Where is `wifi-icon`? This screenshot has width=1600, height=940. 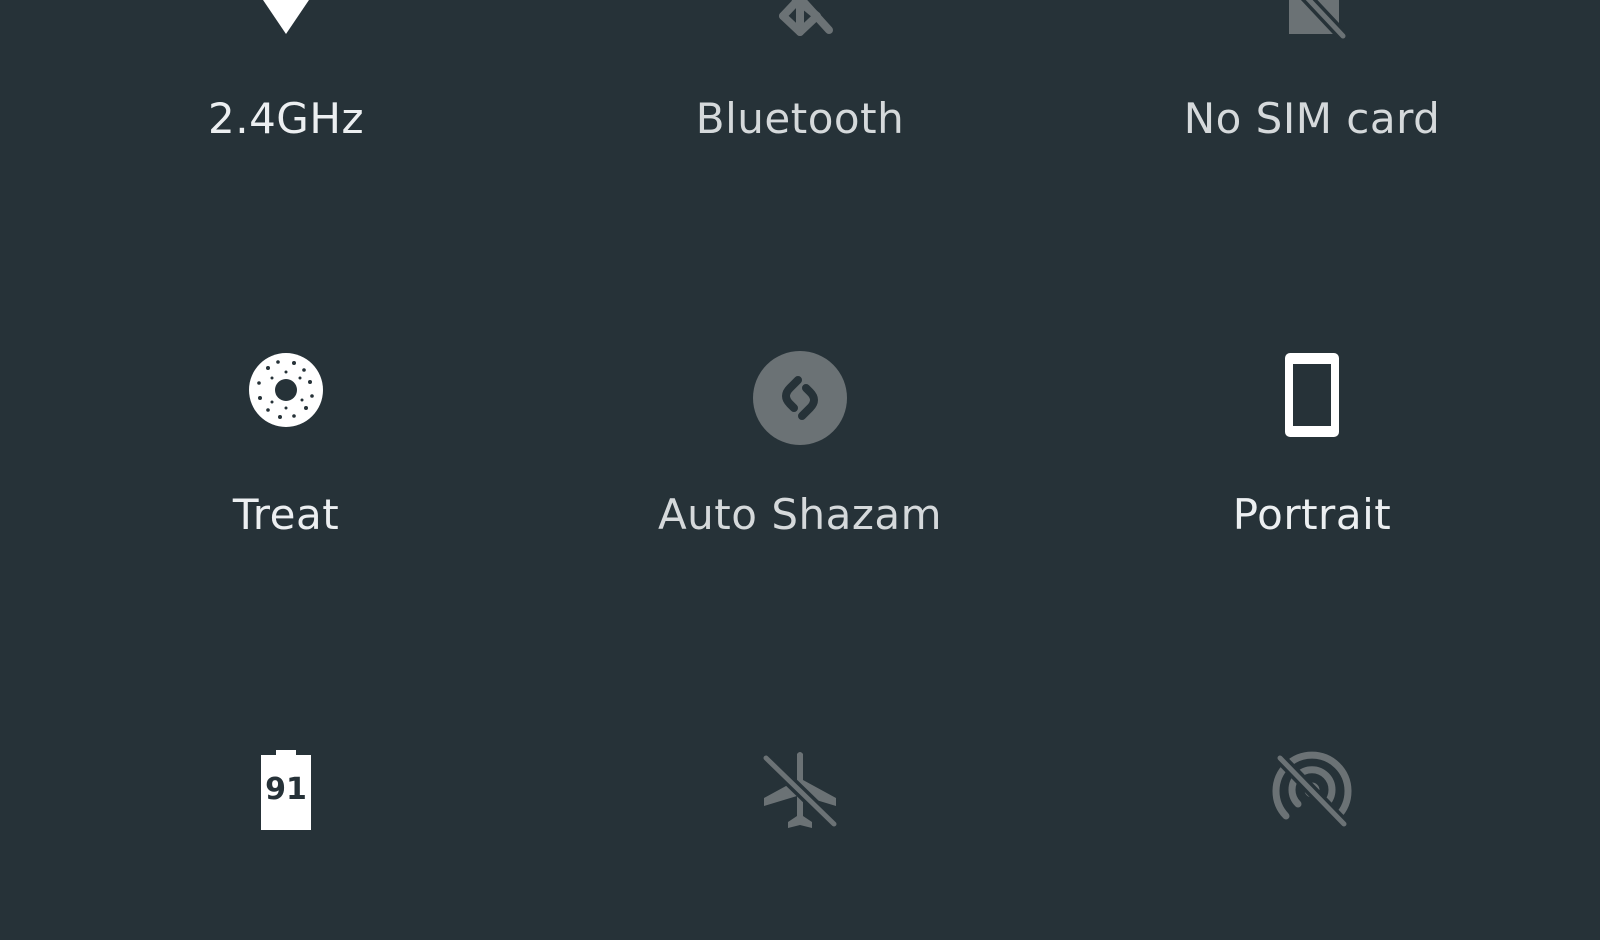
wifi-icon is located at coordinates (286, 17).